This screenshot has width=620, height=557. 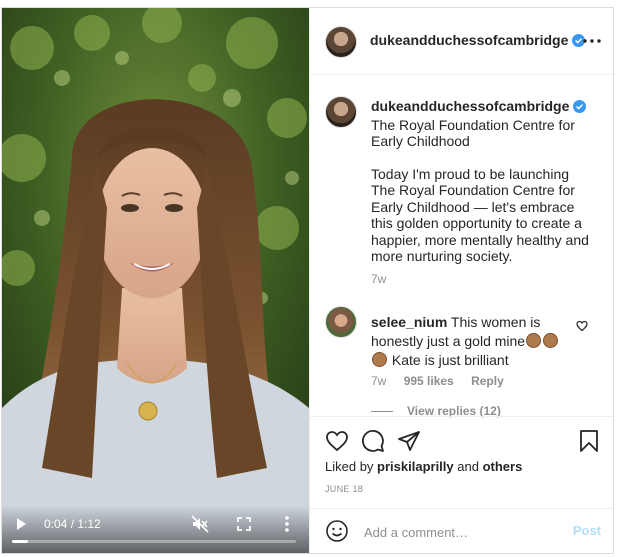 I want to click on action-bar, so click(x=462, y=434).